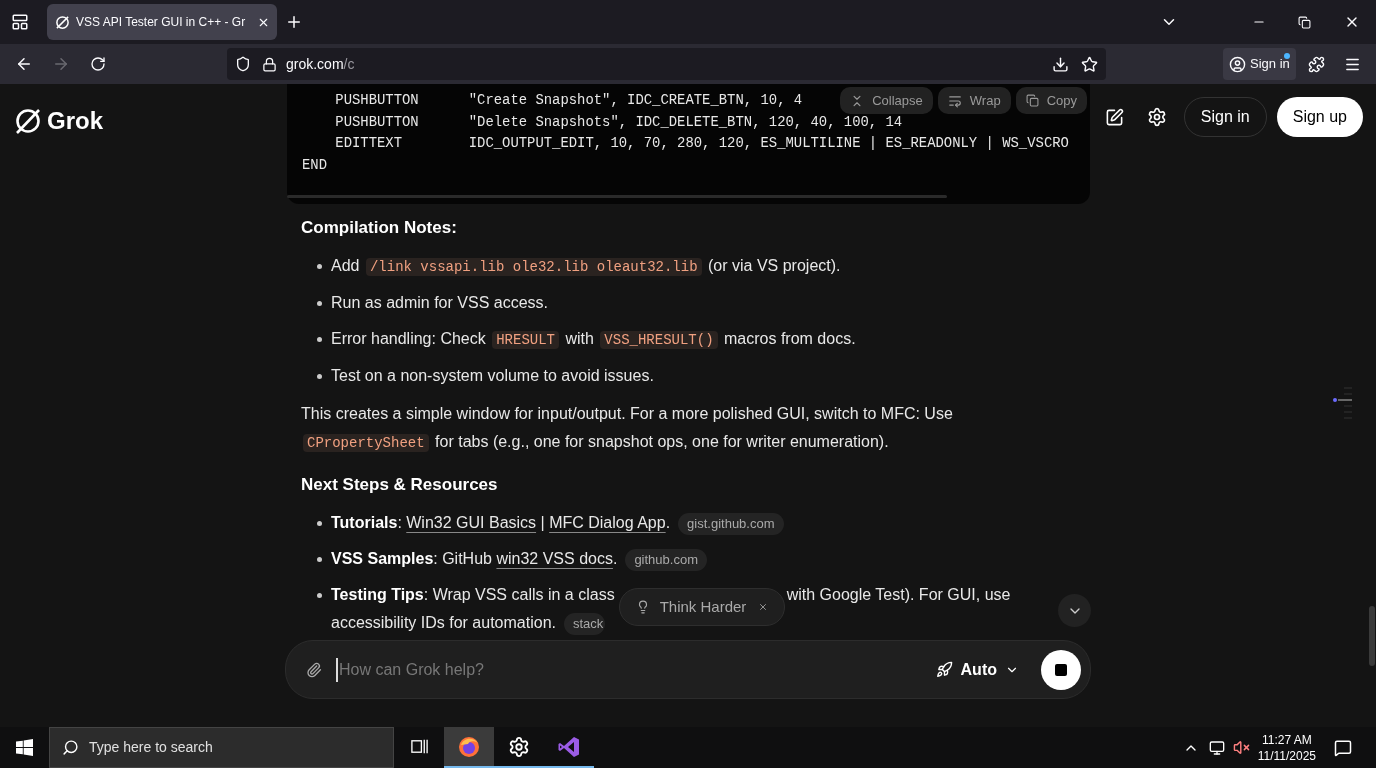 The width and height of the screenshot is (1376, 768). What do you see at coordinates (221, 747) in the screenshot?
I see `taskbar-search-field: Type here to search` at bounding box center [221, 747].